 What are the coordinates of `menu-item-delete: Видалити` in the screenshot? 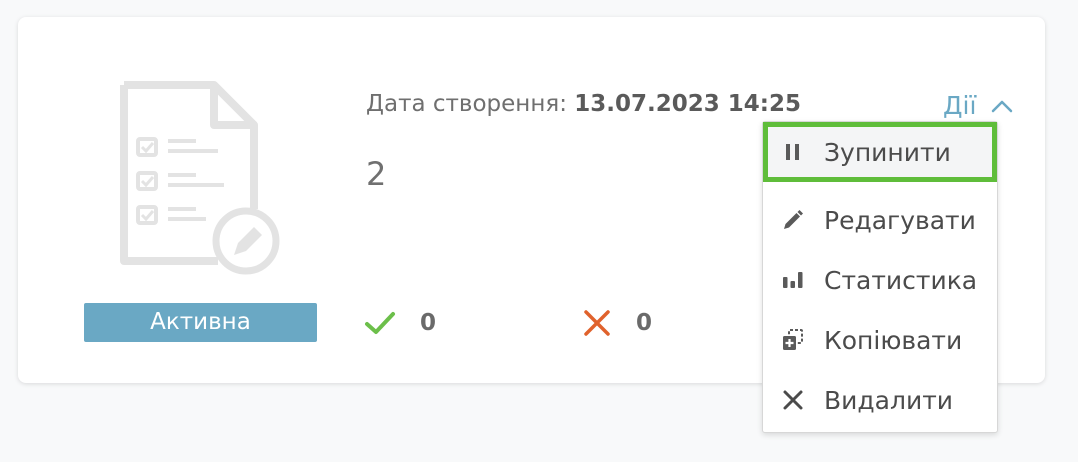 It's located at (880, 400).